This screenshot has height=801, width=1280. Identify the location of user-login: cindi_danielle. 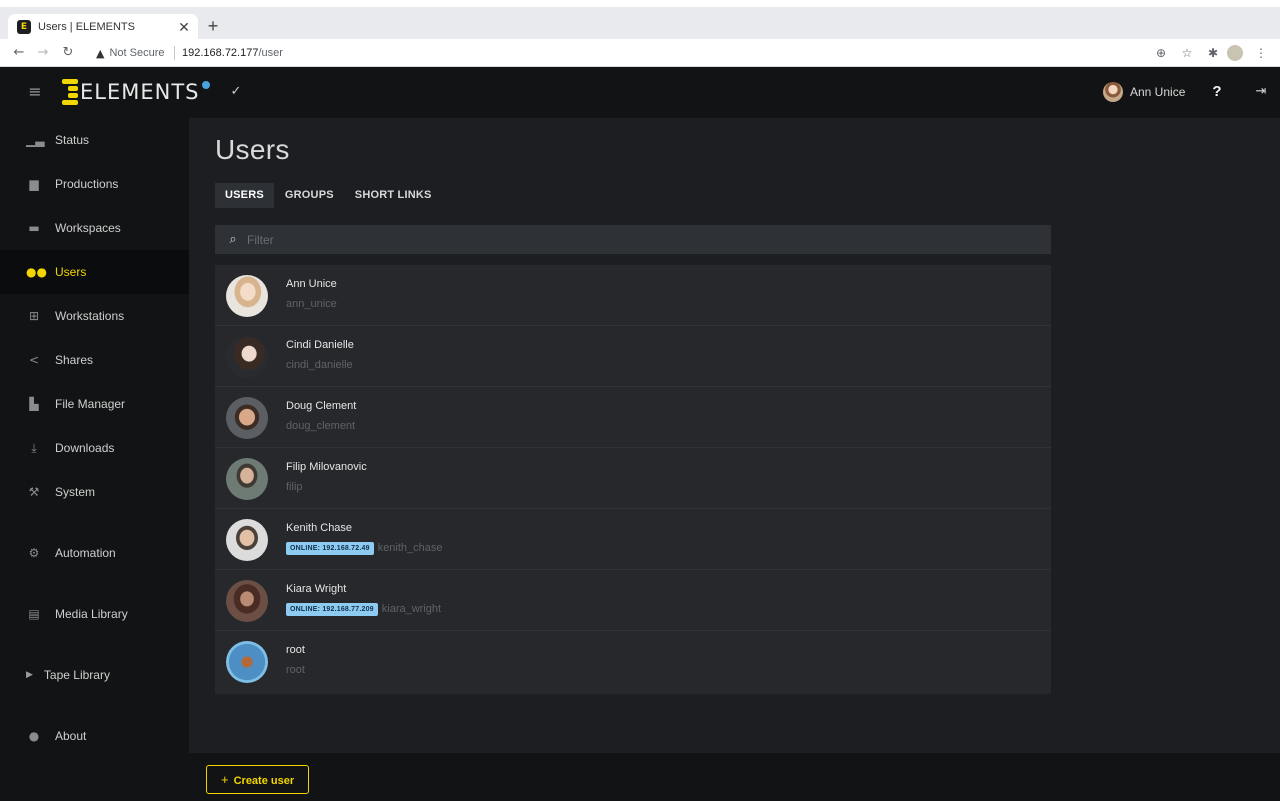
(319, 365).